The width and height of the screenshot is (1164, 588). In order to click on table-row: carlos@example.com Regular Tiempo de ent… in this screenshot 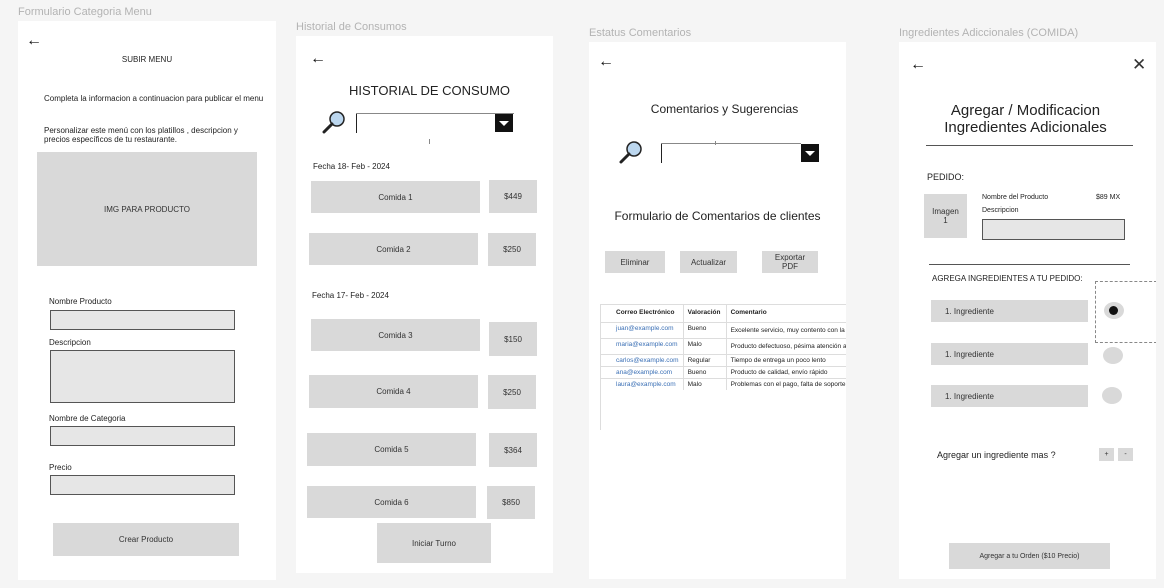, I will do `click(723, 360)`.